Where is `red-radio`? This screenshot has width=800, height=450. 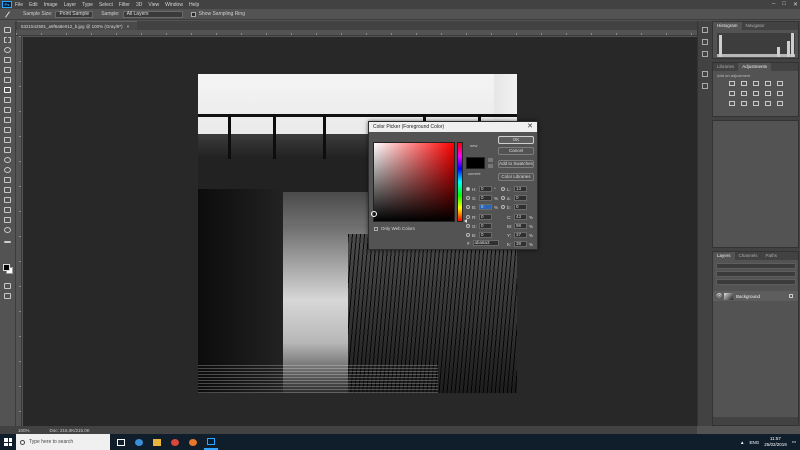
red-radio is located at coordinates (468, 217).